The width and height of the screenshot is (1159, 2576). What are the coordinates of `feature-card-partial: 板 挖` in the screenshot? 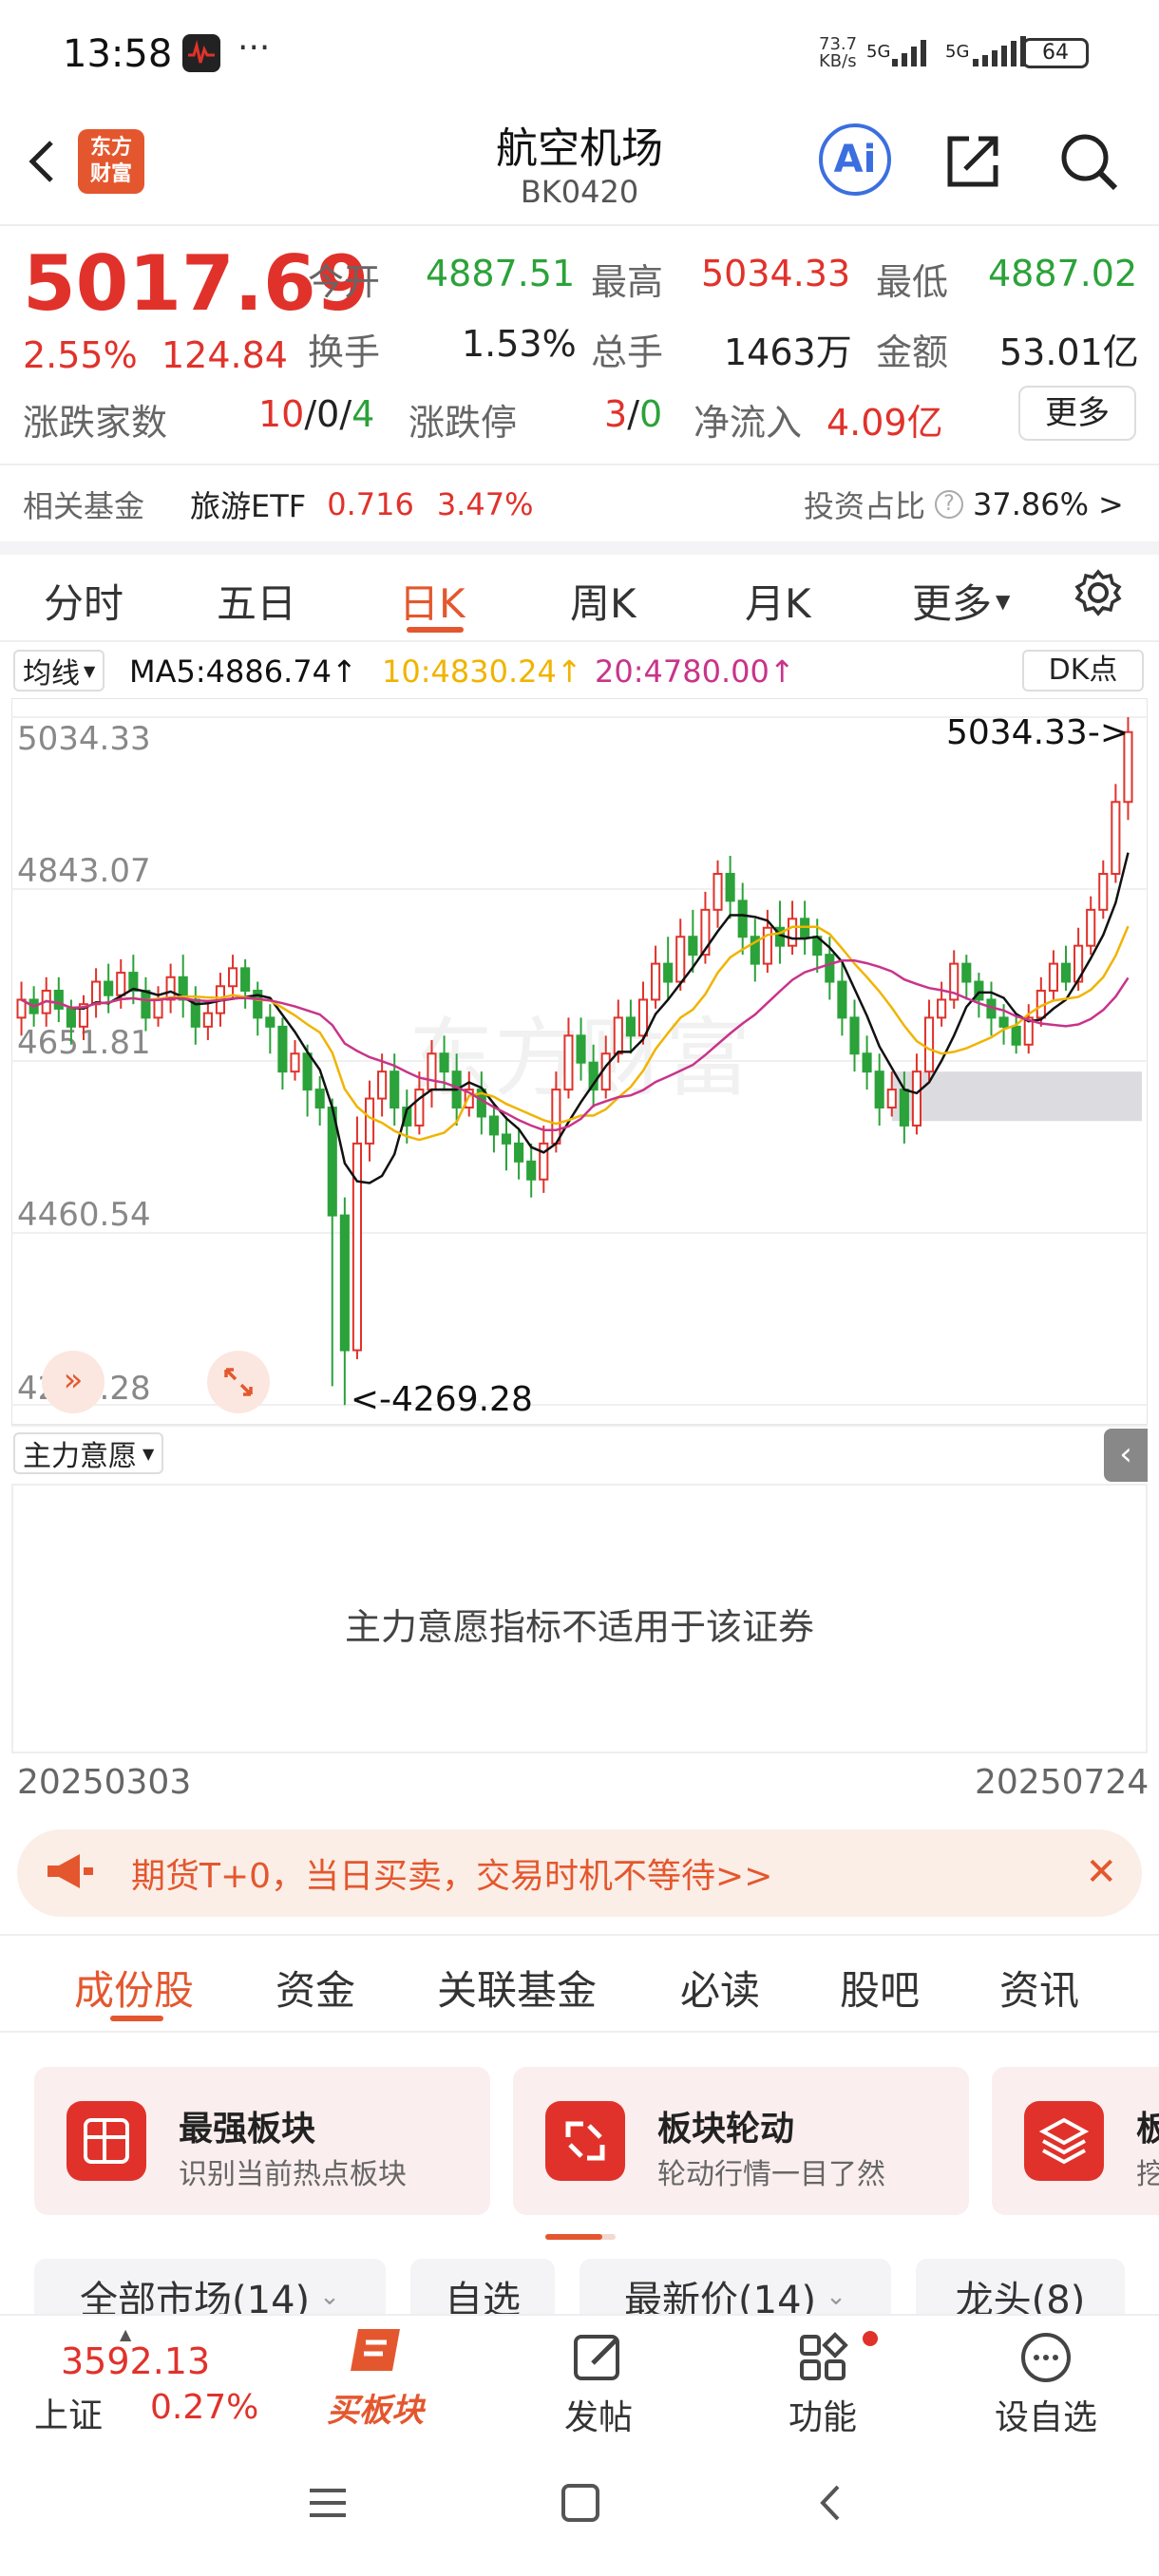 It's located at (1075, 2141).